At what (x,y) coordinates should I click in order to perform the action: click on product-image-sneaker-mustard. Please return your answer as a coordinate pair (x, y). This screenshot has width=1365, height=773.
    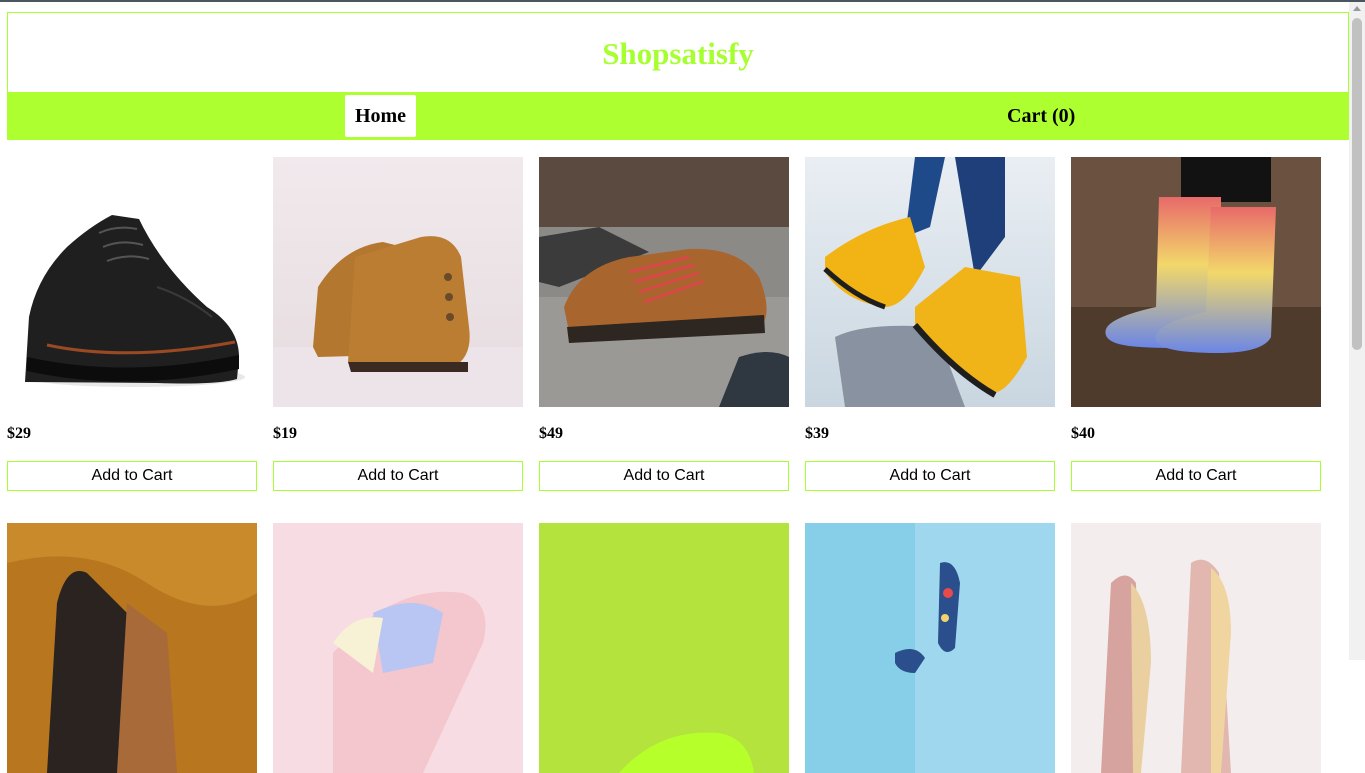
    Looking at the image, I should click on (132, 648).